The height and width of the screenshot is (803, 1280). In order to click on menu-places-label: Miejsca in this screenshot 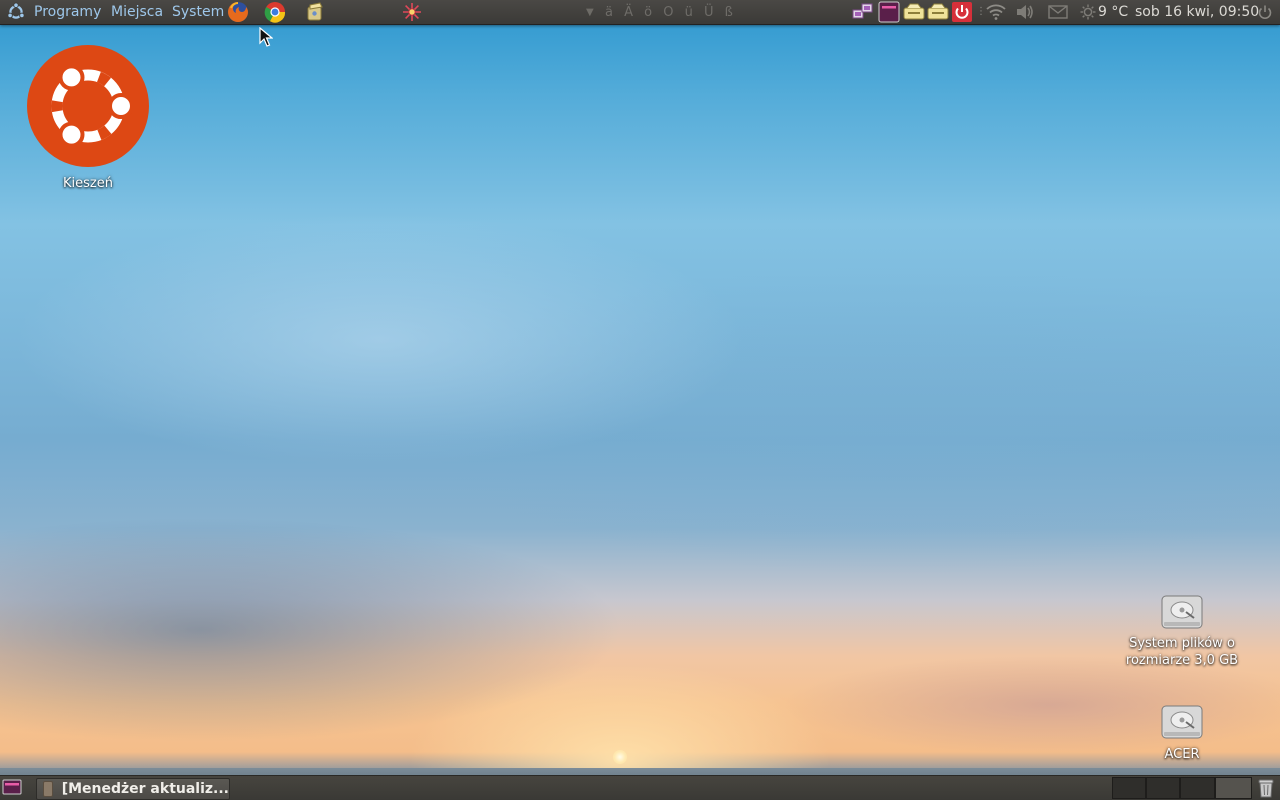, I will do `click(137, 12)`.